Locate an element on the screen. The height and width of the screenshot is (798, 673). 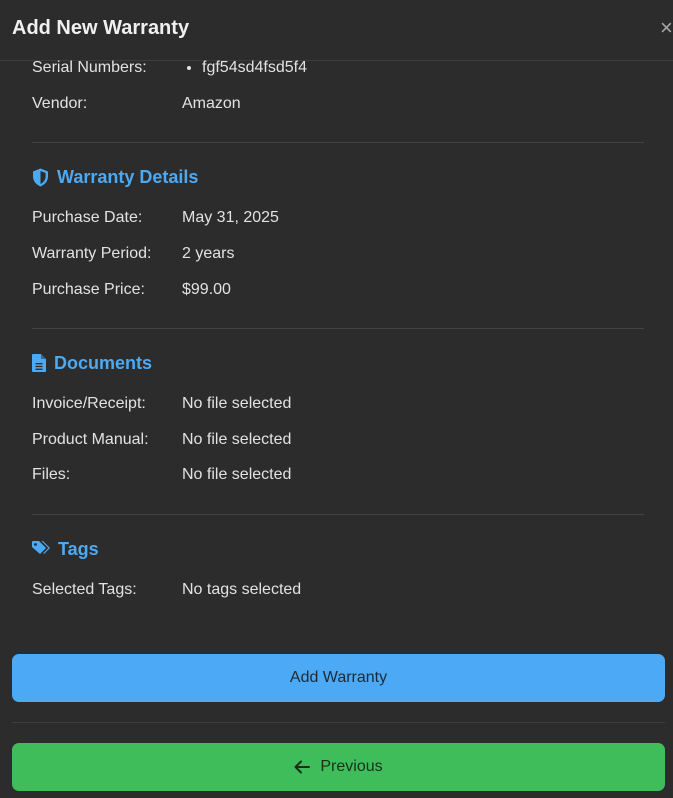
modal-header: Add New Warranty × is located at coordinates (336, 30).